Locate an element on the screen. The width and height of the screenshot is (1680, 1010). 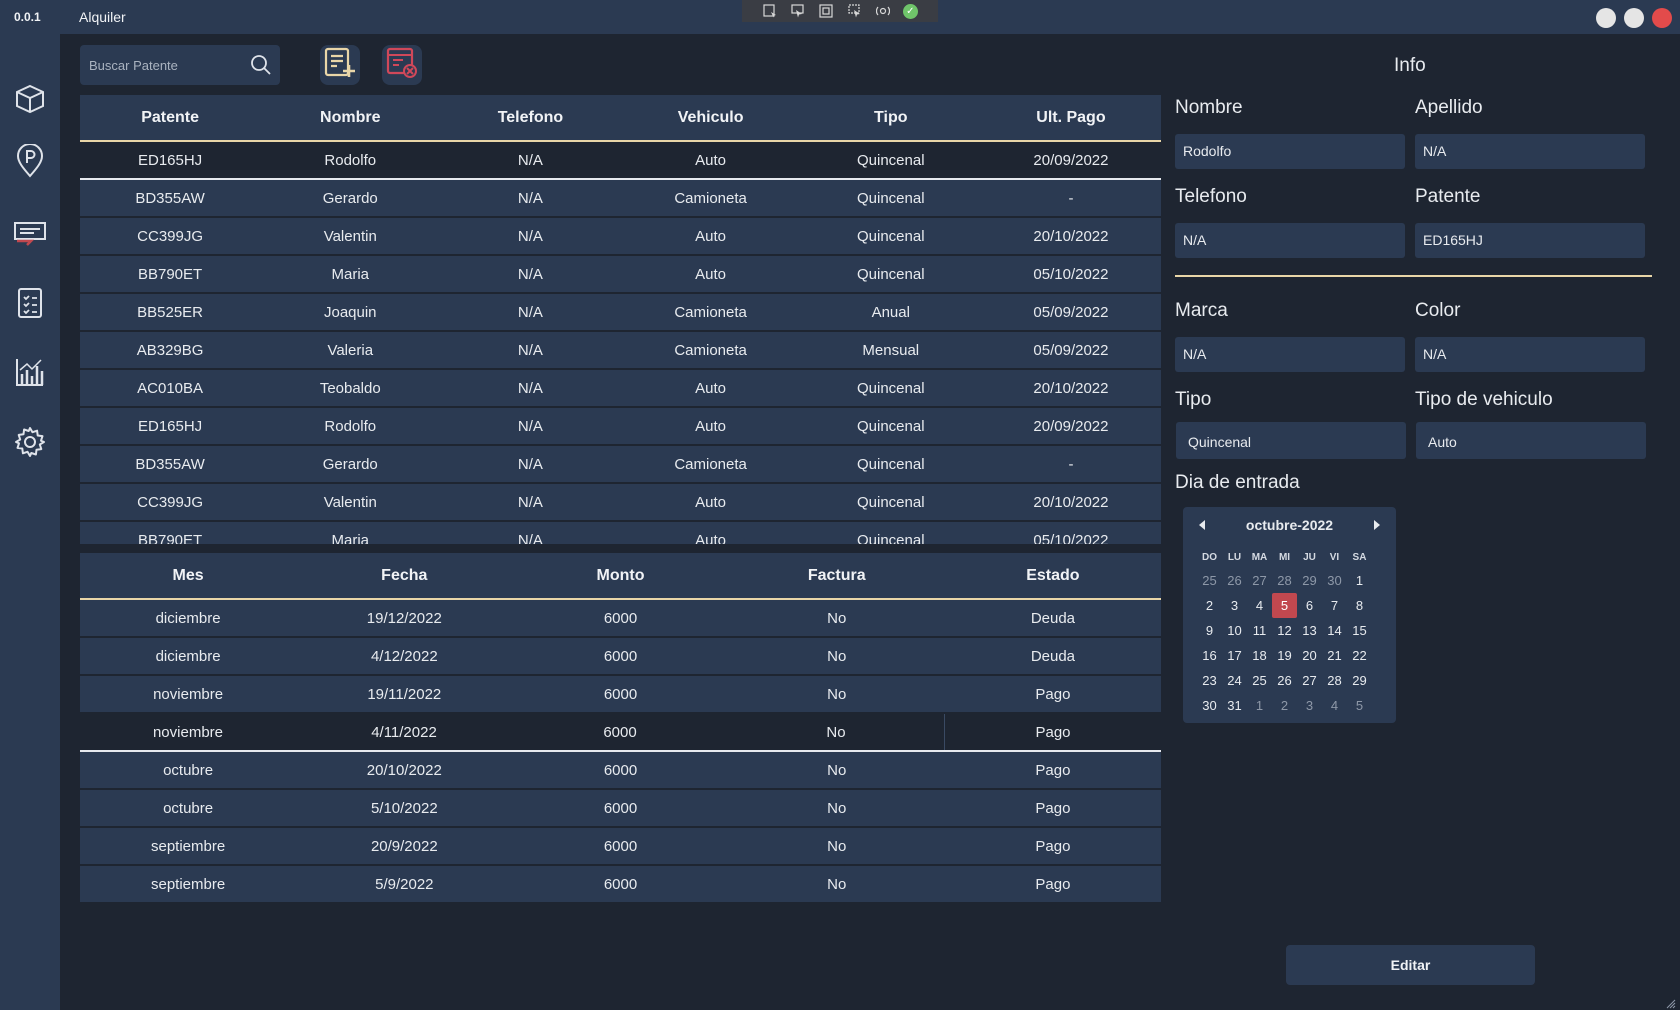
parking-icon is located at coordinates (30, 161).